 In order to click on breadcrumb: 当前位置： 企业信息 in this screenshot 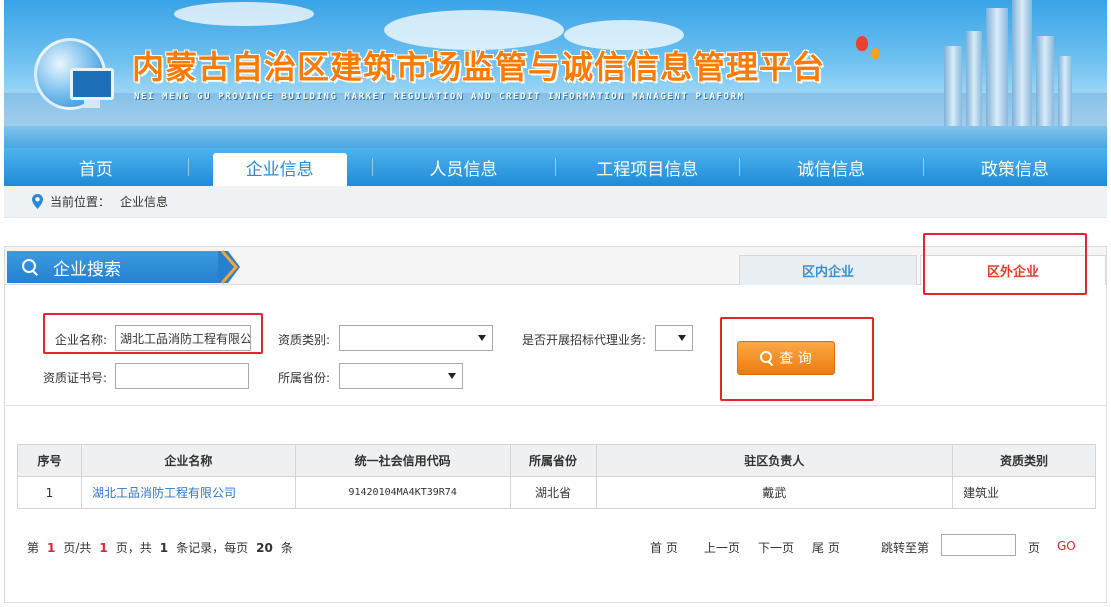, I will do `click(555, 202)`.